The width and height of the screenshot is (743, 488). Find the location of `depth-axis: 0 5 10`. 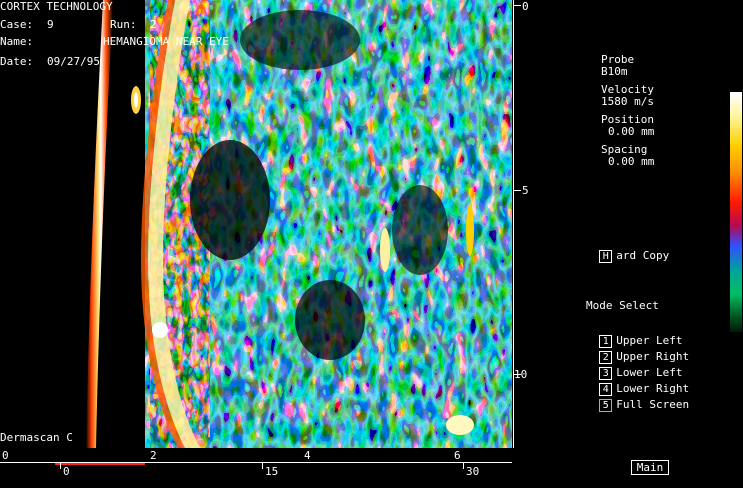

depth-axis: 0 5 10 is located at coordinates (523, 224).